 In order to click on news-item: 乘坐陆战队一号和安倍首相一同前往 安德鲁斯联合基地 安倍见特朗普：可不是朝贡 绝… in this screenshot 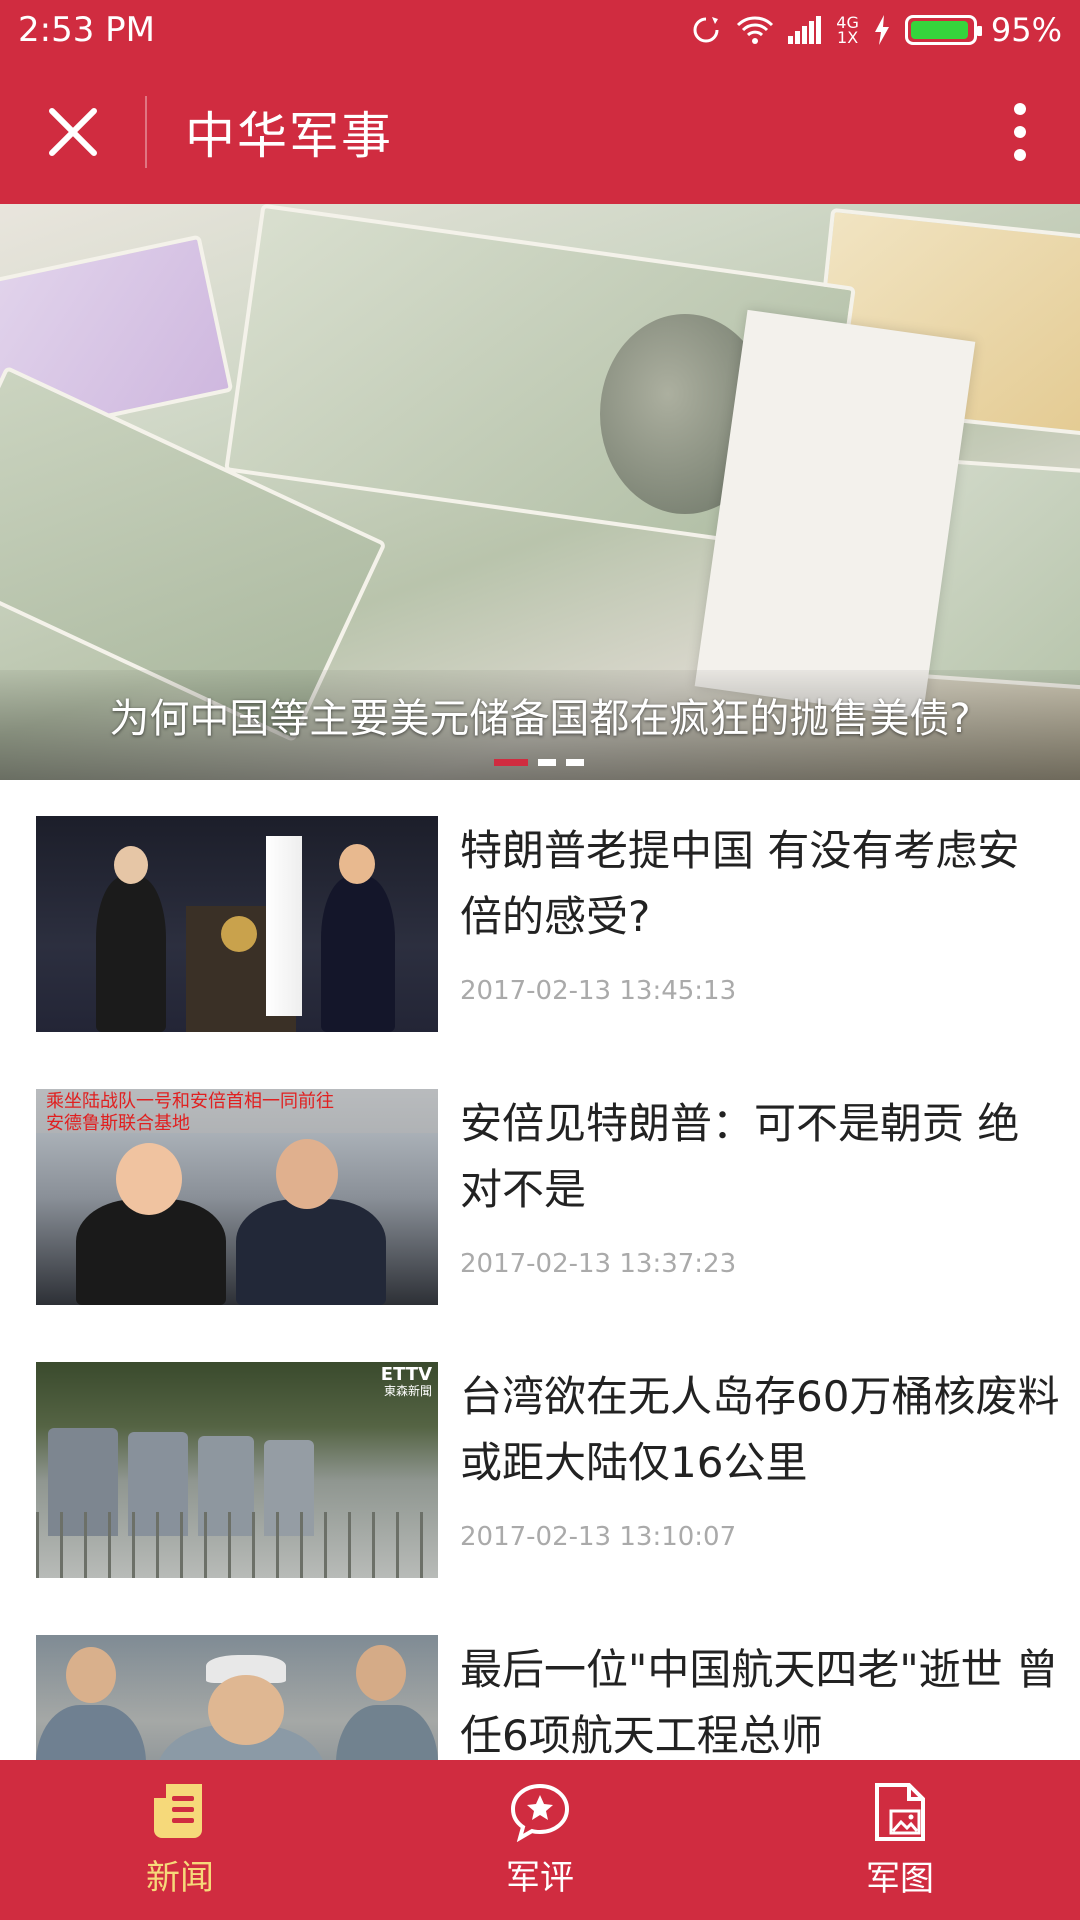, I will do `click(540, 1189)`.